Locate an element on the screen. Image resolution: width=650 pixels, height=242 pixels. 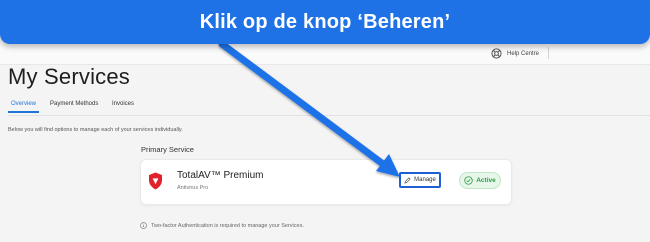
info-icon is located at coordinates (143, 225).